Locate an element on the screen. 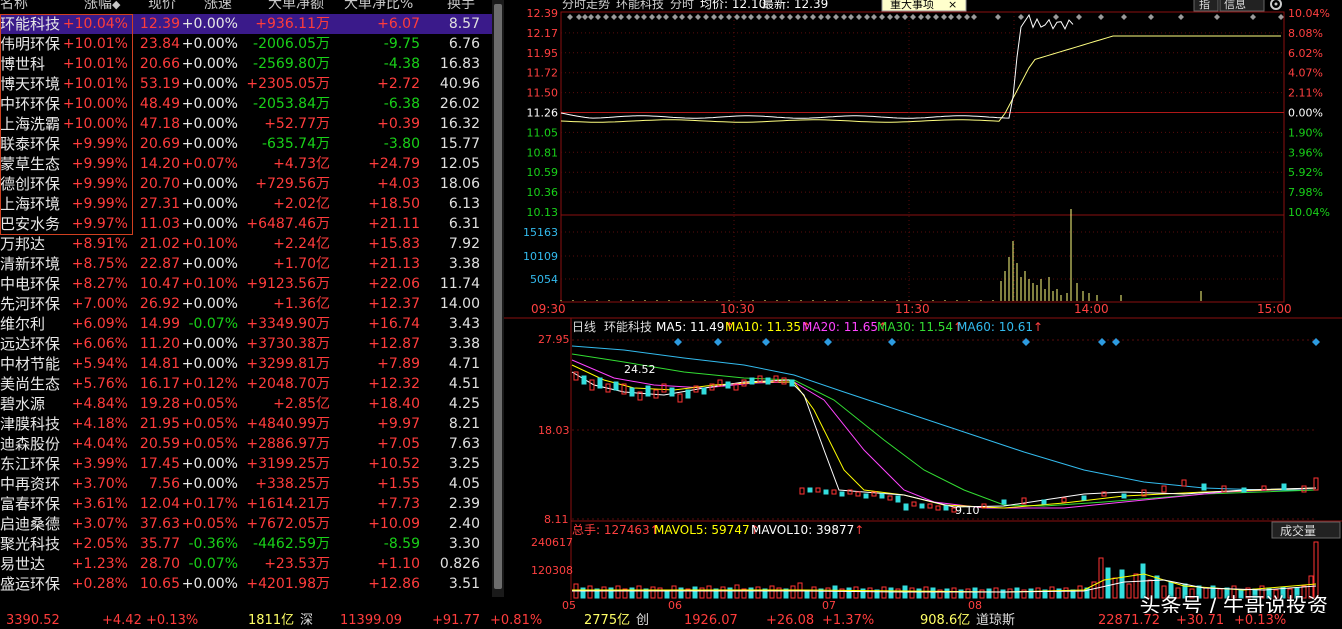 Image resolution: width=1342 pixels, height=629 pixels. gear-icon is located at coordinates (1276, 5).